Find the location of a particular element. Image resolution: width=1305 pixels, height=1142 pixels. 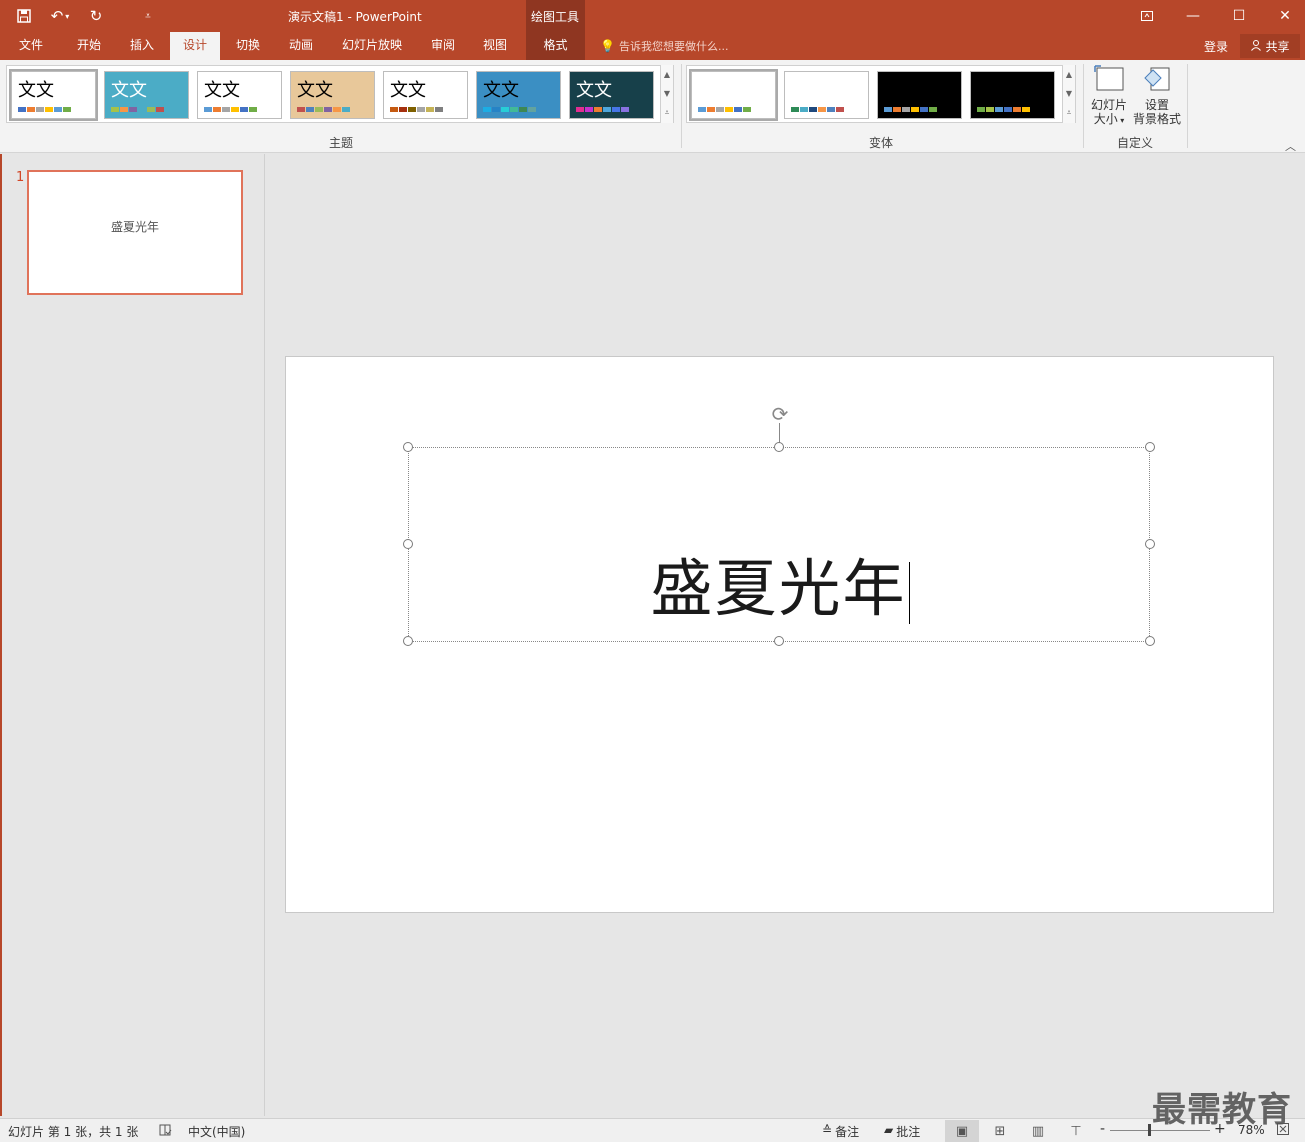

tab-slideshow: 幻灯片放映 is located at coordinates (372, 46).